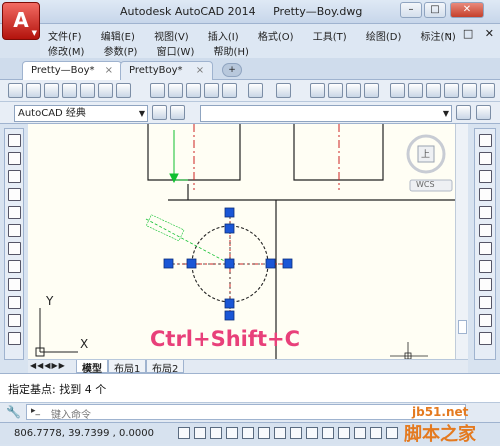 The height and width of the screenshot is (446, 500). Describe the element at coordinates (81, 113) in the screenshot. I see `workspace-select: AutoCAD 经典 ▼` at that location.